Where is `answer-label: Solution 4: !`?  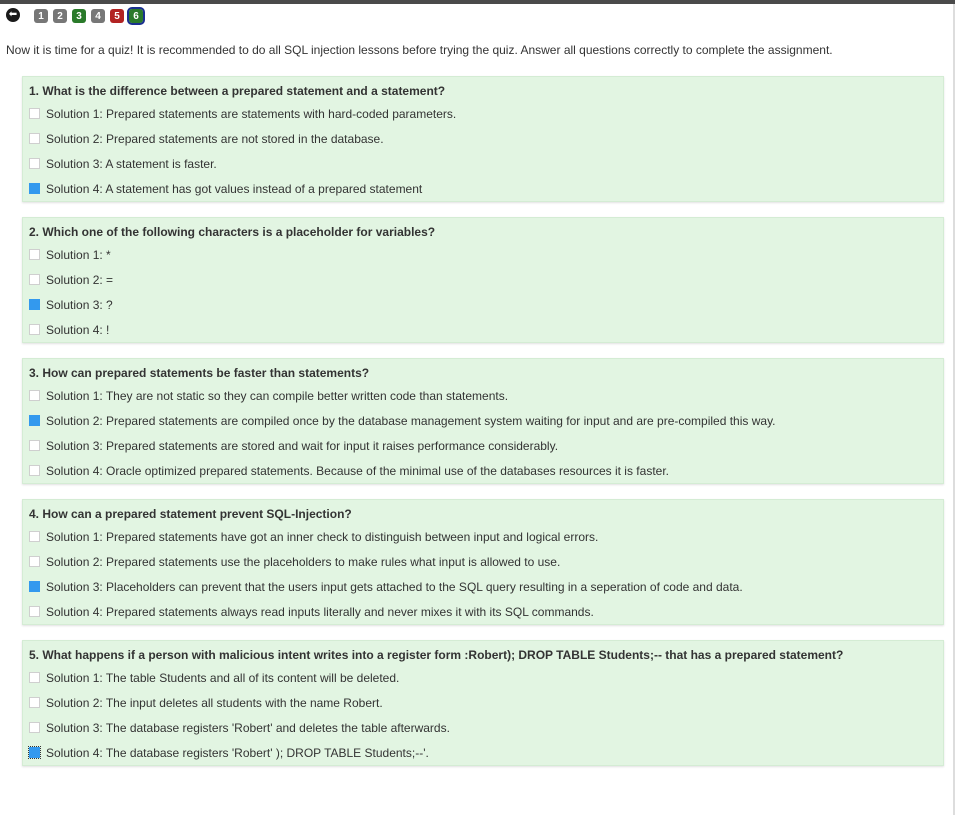 answer-label: Solution 4: ! is located at coordinates (78, 329).